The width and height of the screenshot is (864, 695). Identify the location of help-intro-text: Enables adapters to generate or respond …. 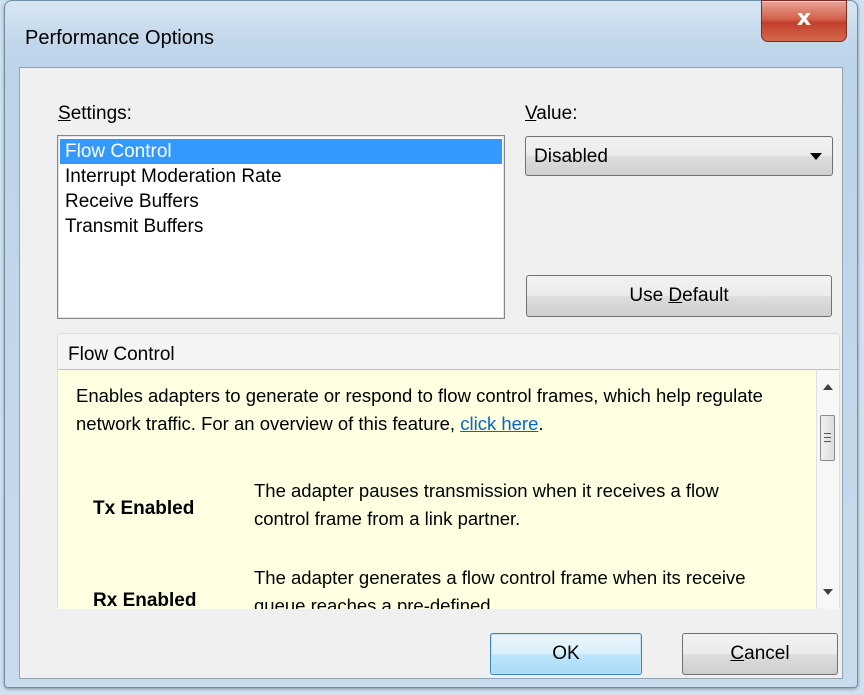
(419, 409).